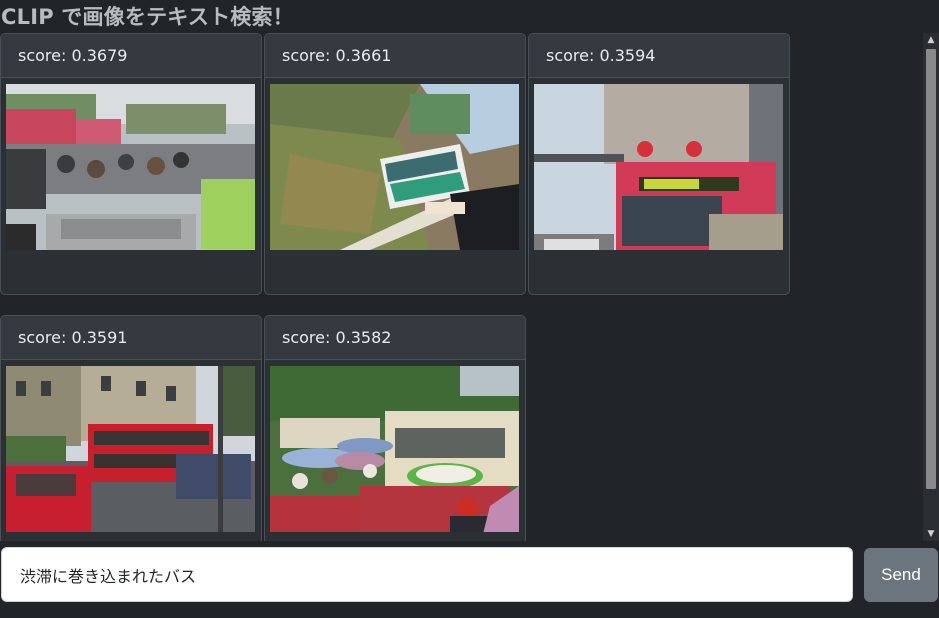  I want to click on vertical-scrollbar: ▲ ▼, so click(931, 287).